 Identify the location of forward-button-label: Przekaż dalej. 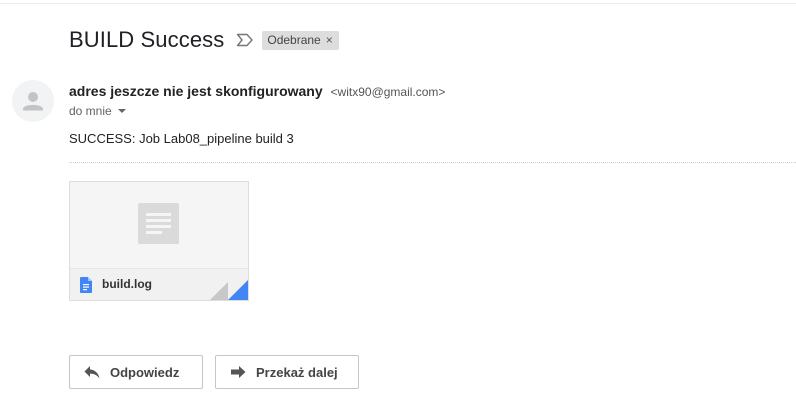
(297, 372).